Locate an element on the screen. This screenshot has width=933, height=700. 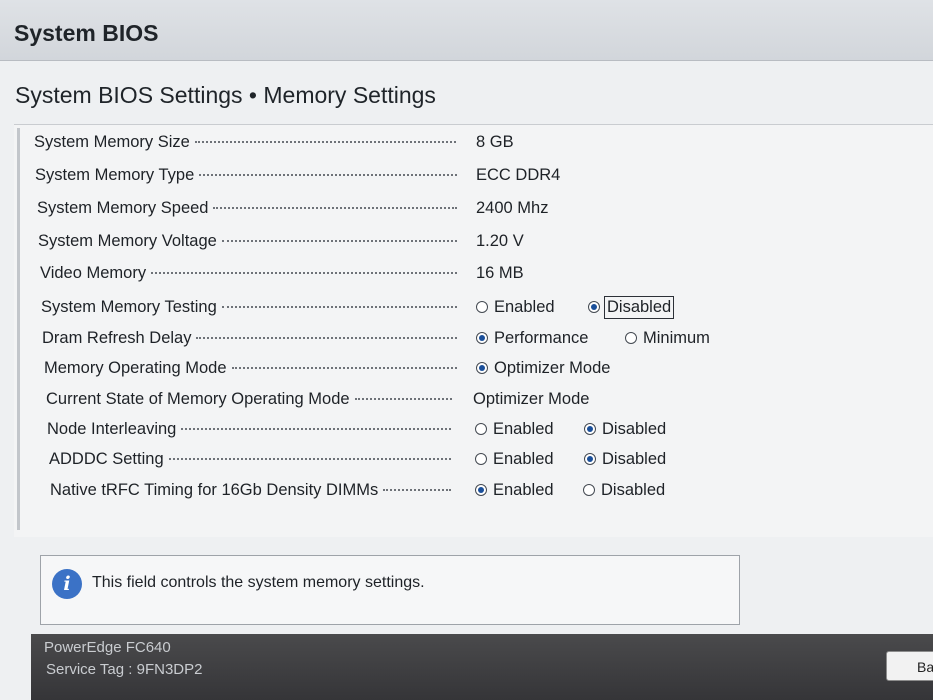
setting-label: Dram Refresh Delay is located at coordinates (117, 337).